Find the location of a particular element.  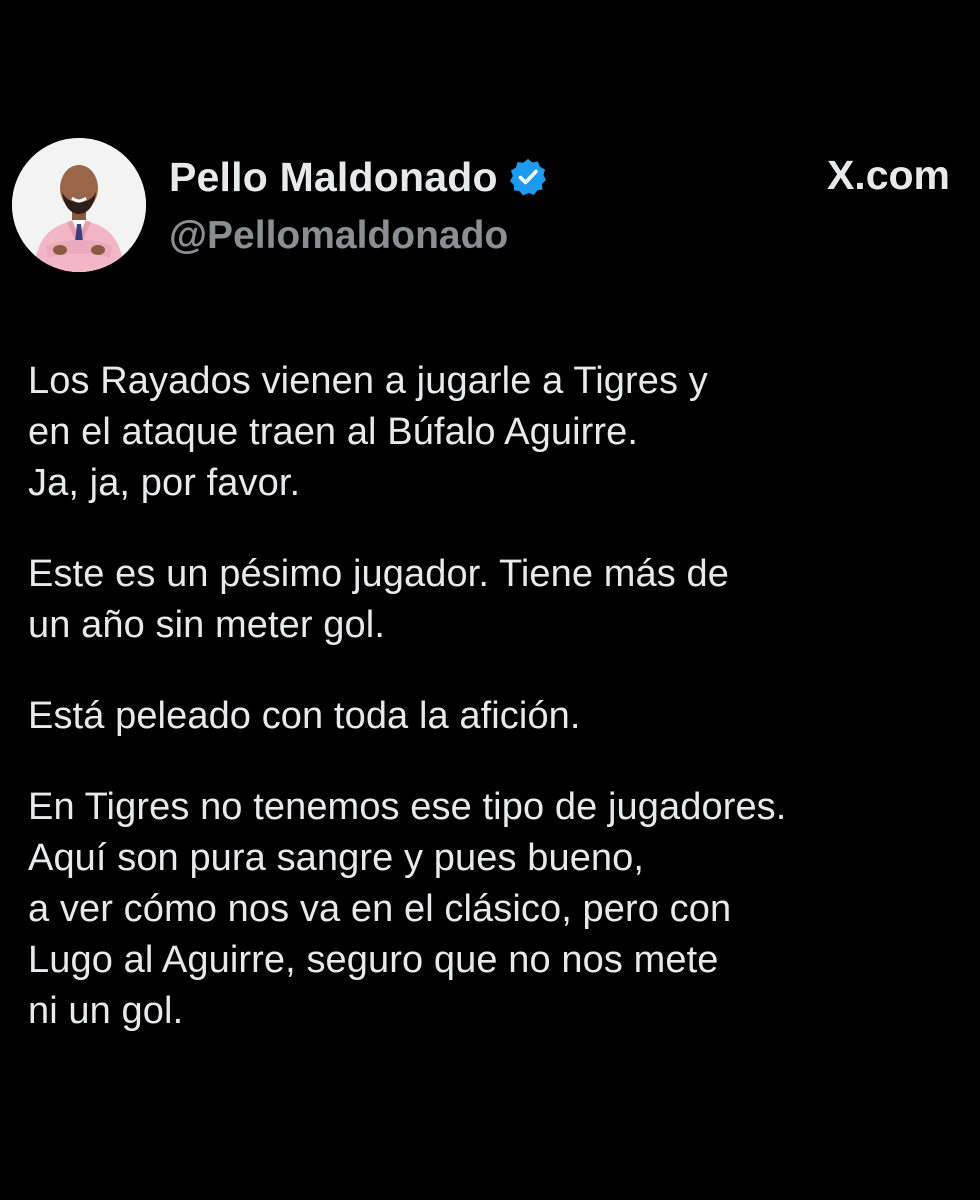

post-paragraph: Está peleado con toda la afición. is located at coordinates (493, 716).